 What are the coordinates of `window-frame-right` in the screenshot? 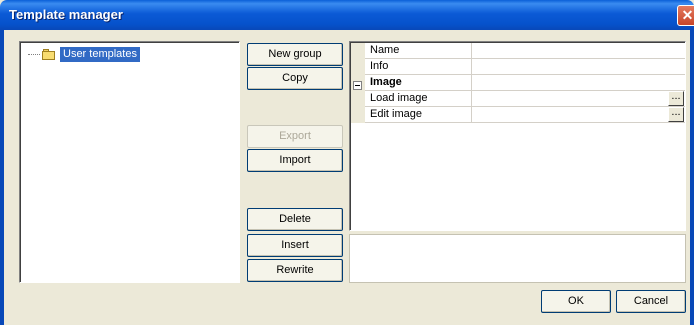 It's located at (692, 177).